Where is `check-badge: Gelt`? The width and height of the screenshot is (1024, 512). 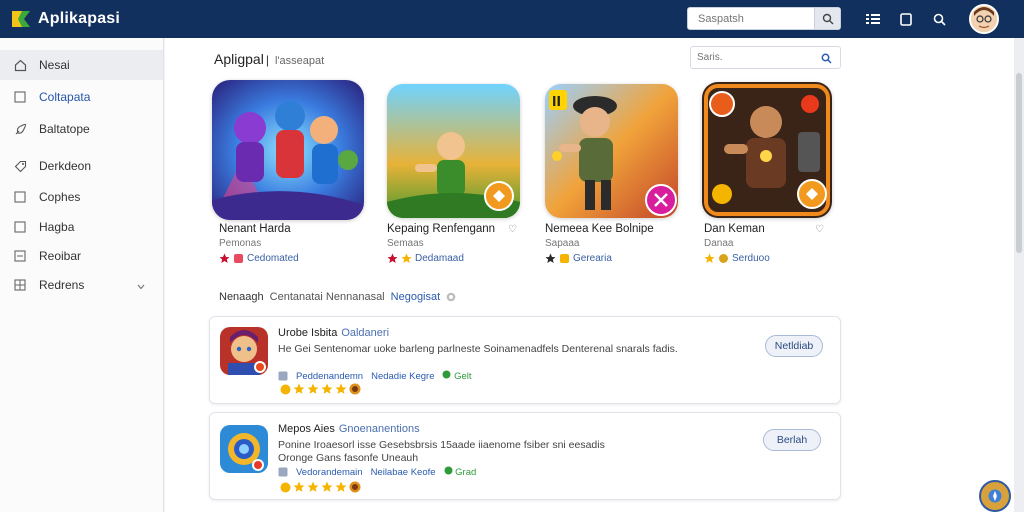 check-badge: Gelt is located at coordinates (457, 376).